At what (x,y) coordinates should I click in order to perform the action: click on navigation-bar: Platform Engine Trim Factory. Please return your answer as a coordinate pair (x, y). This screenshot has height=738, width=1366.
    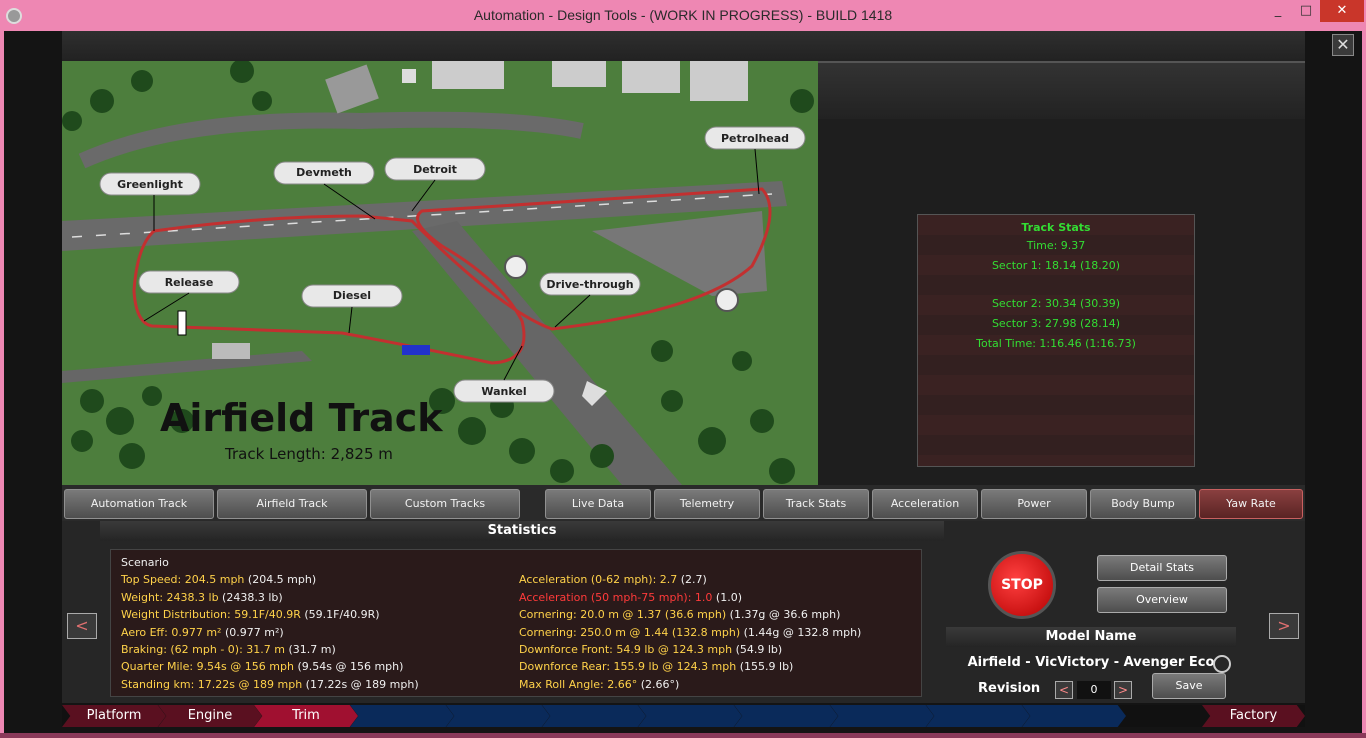
    Looking at the image, I should click on (683, 716).